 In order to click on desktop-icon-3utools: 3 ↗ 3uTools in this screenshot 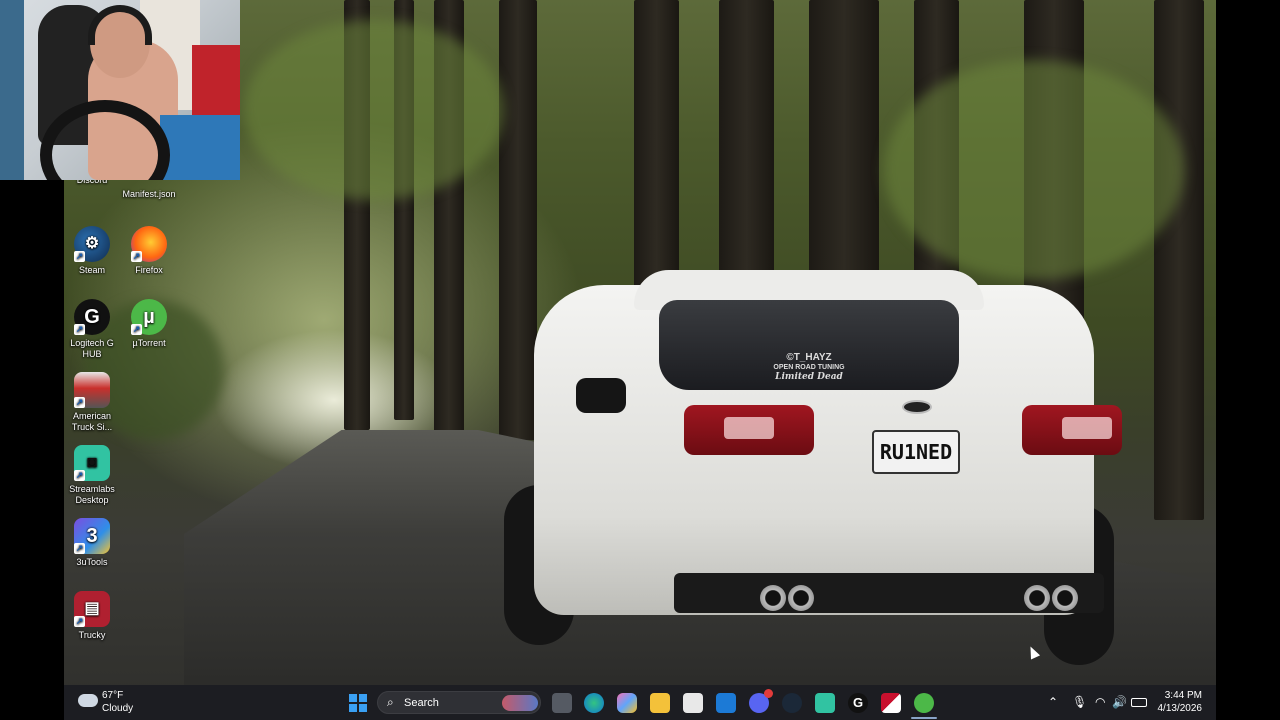, I will do `click(92, 543)`.